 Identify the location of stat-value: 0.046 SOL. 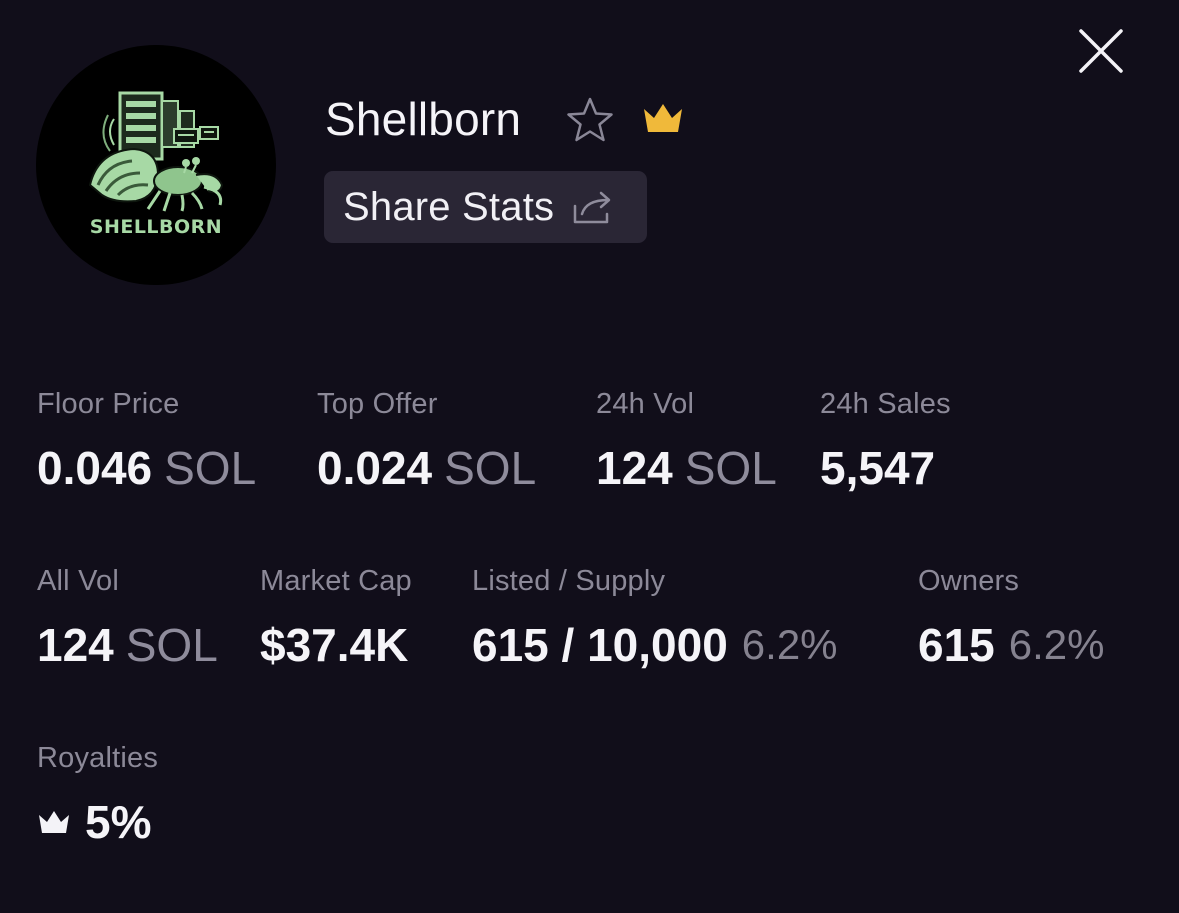
(146, 468).